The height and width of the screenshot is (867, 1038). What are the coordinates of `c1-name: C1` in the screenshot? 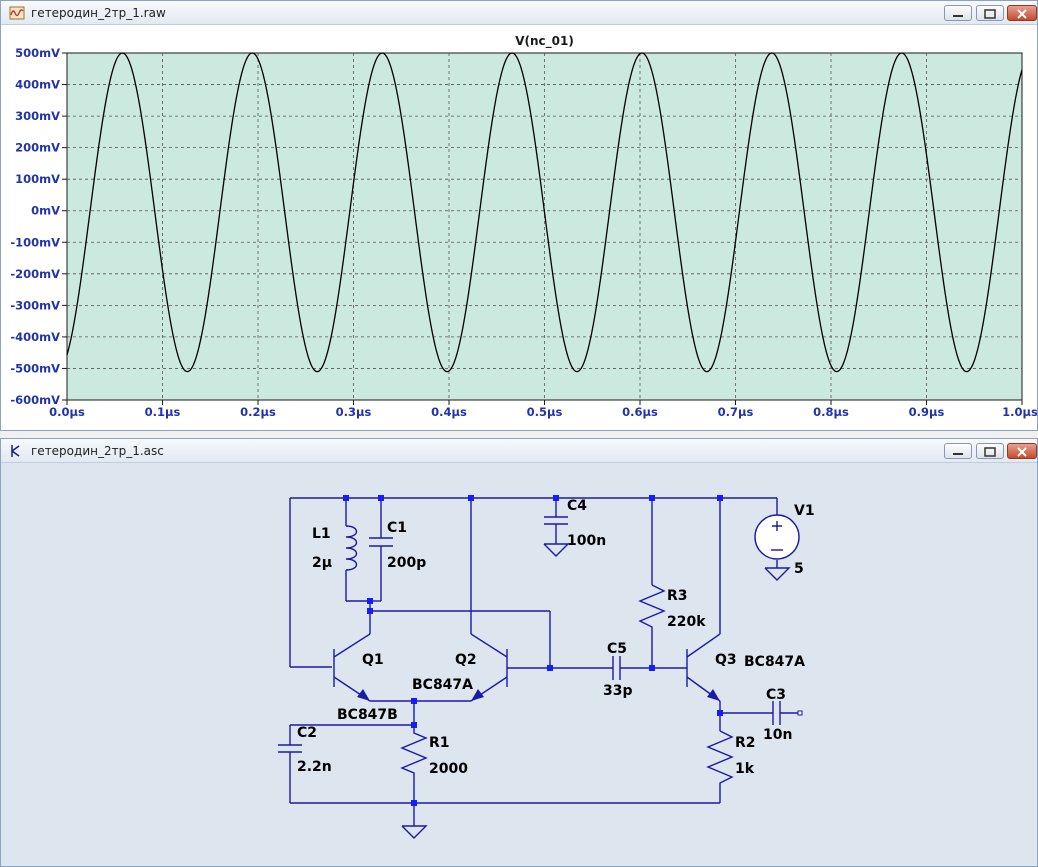 It's located at (397, 528).